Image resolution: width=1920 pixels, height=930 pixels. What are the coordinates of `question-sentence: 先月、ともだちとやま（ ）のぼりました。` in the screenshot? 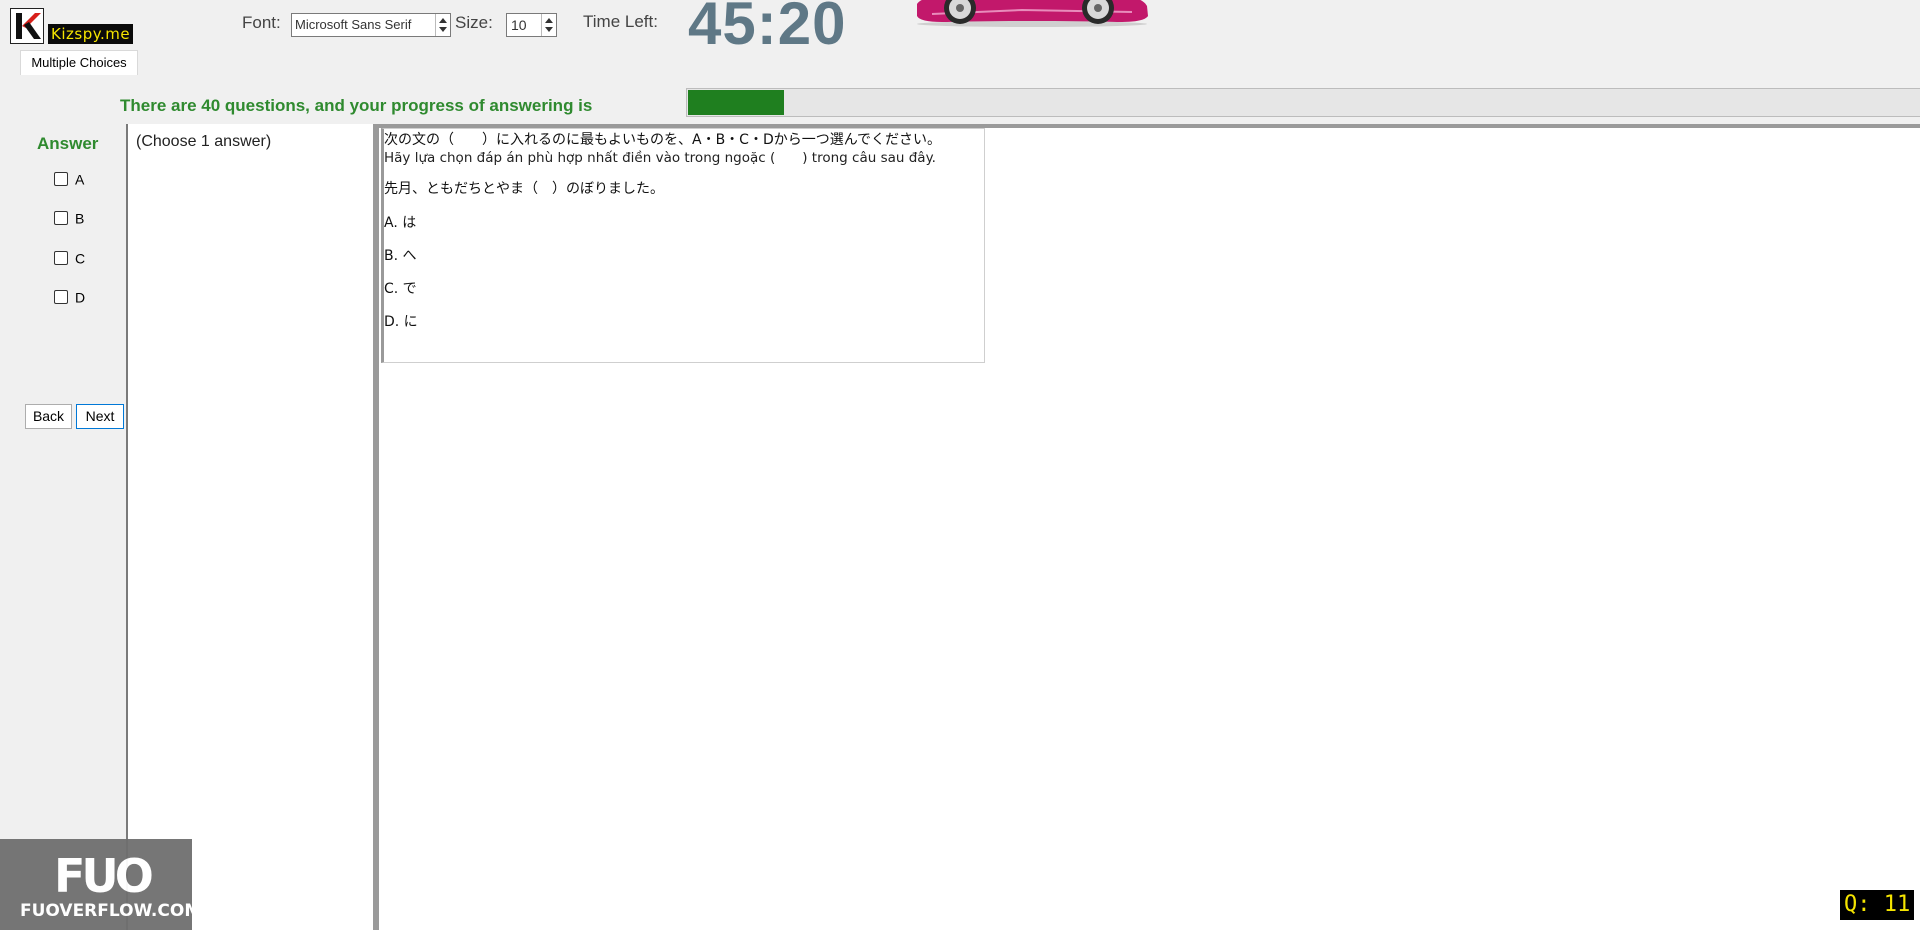 It's located at (524, 189).